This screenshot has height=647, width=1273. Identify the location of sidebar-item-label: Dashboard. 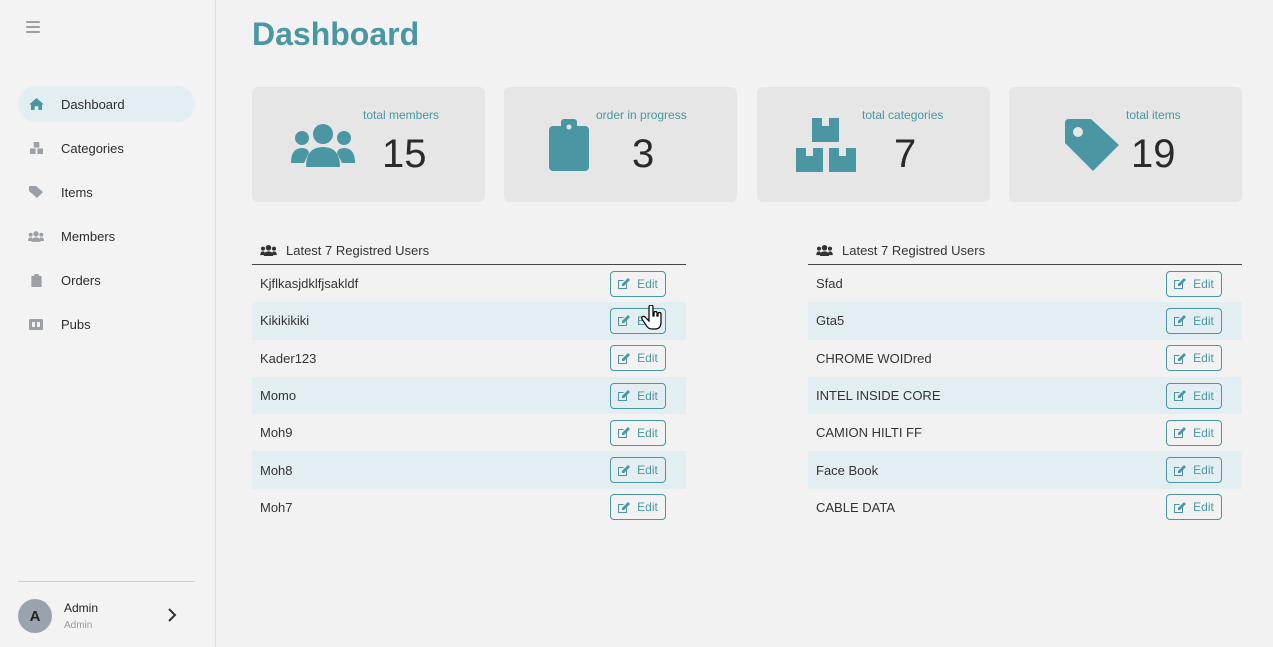
(93, 104).